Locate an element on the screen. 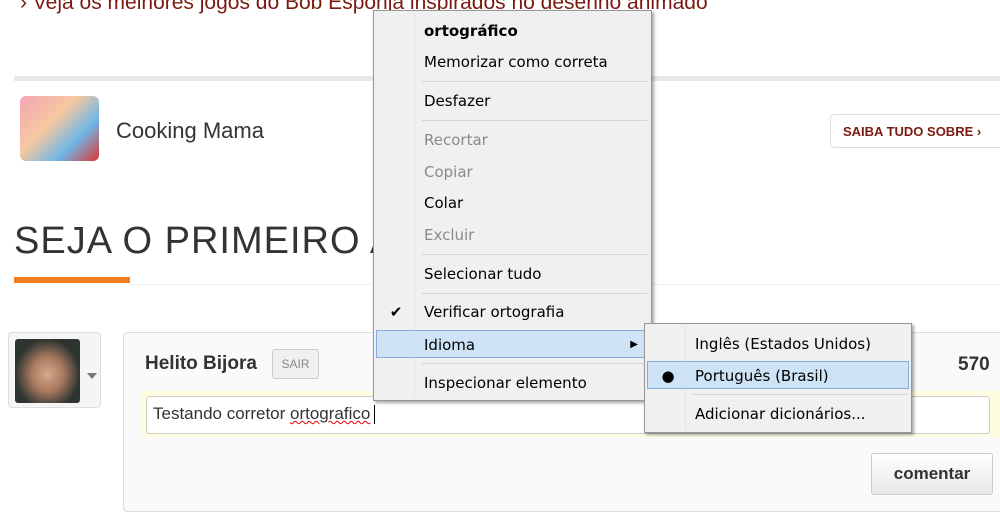 Image resolution: width=1000 pixels, height=512 pixels. checkmark-icon: ✔ is located at coordinates (396, 312).